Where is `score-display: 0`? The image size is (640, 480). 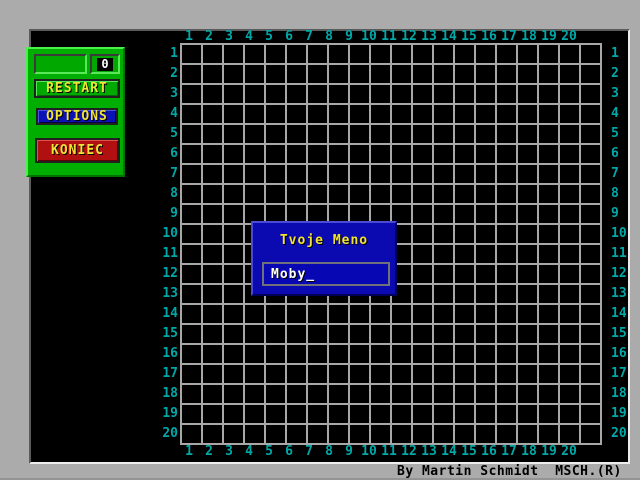 score-display: 0 is located at coordinates (105, 64).